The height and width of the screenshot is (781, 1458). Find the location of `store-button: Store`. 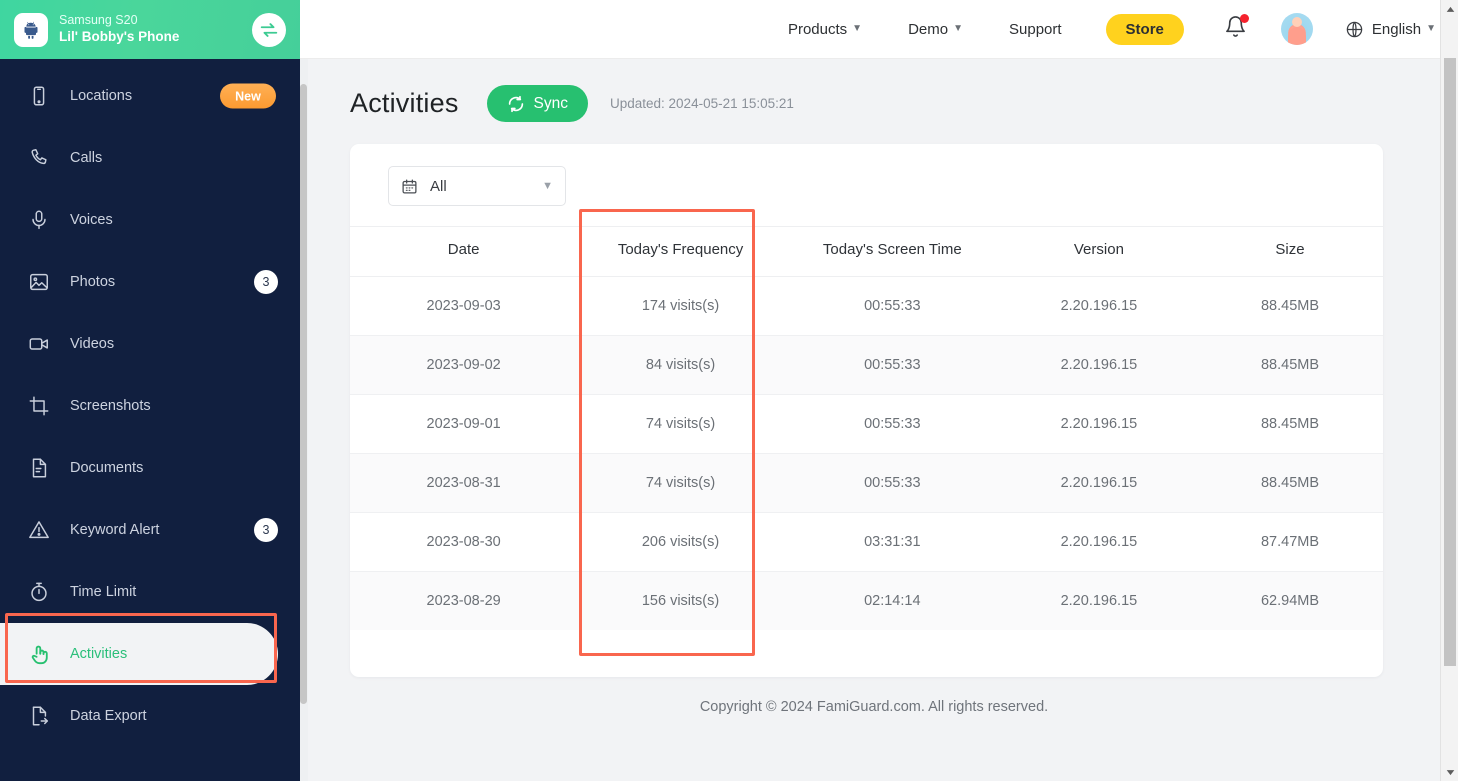

store-button: Store is located at coordinates (1144, 29).